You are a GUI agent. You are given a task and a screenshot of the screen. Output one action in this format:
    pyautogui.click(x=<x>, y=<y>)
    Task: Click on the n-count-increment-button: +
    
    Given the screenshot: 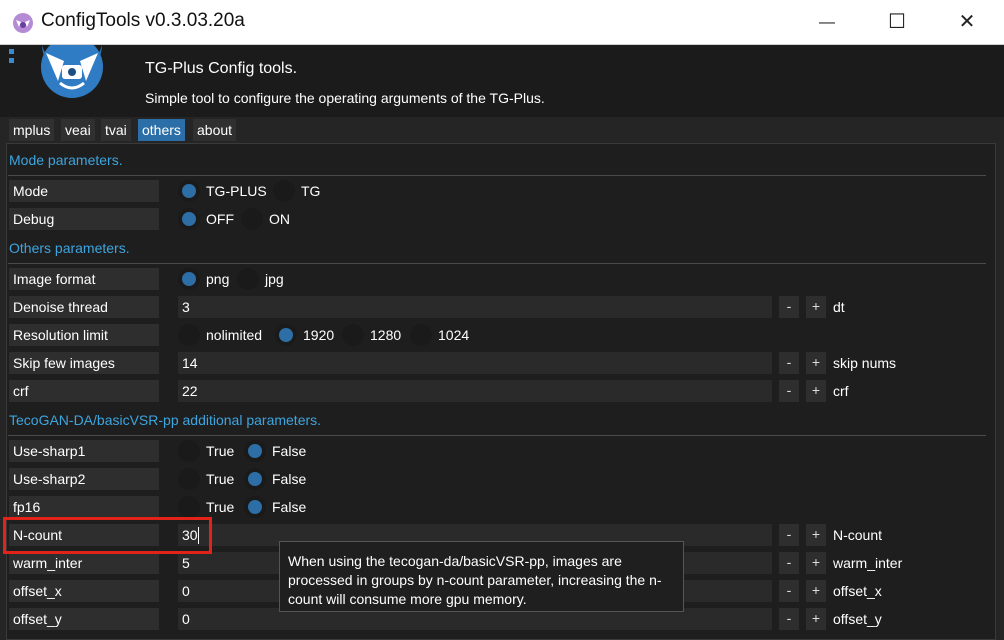 What is the action you would take?
    pyautogui.click(x=816, y=535)
    